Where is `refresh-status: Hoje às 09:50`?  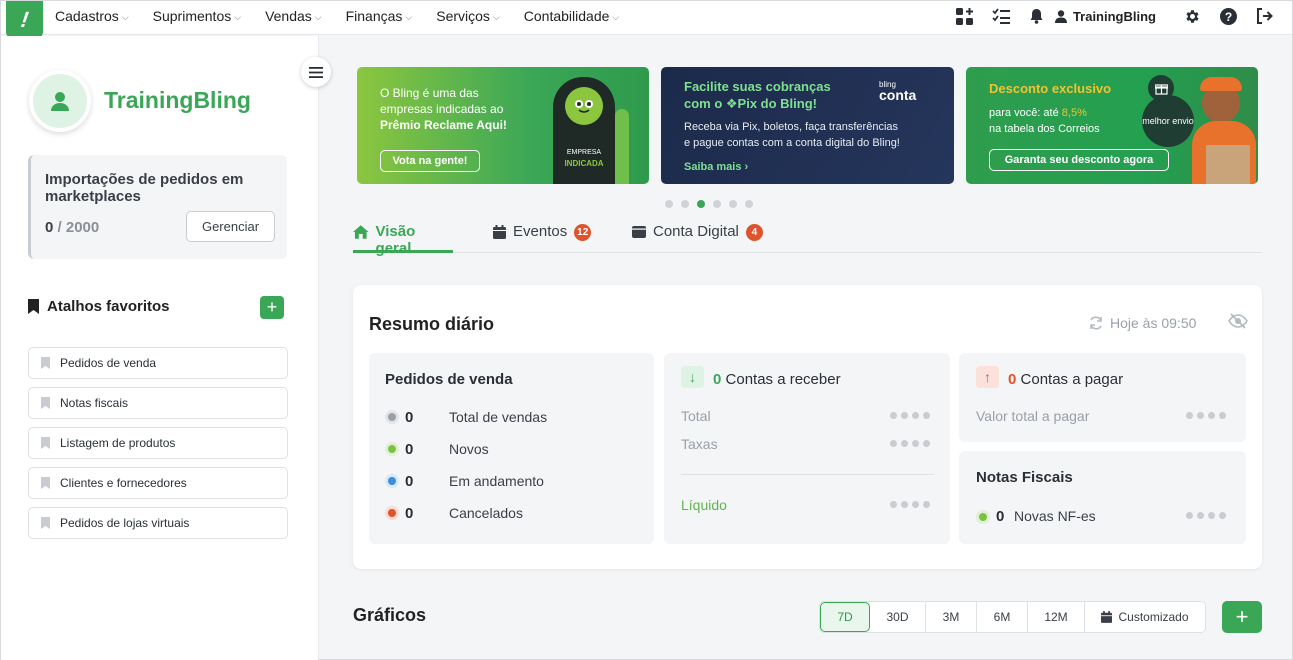
refresh-status: Hoje às 09:50 is located at coordinates (1142, 323).